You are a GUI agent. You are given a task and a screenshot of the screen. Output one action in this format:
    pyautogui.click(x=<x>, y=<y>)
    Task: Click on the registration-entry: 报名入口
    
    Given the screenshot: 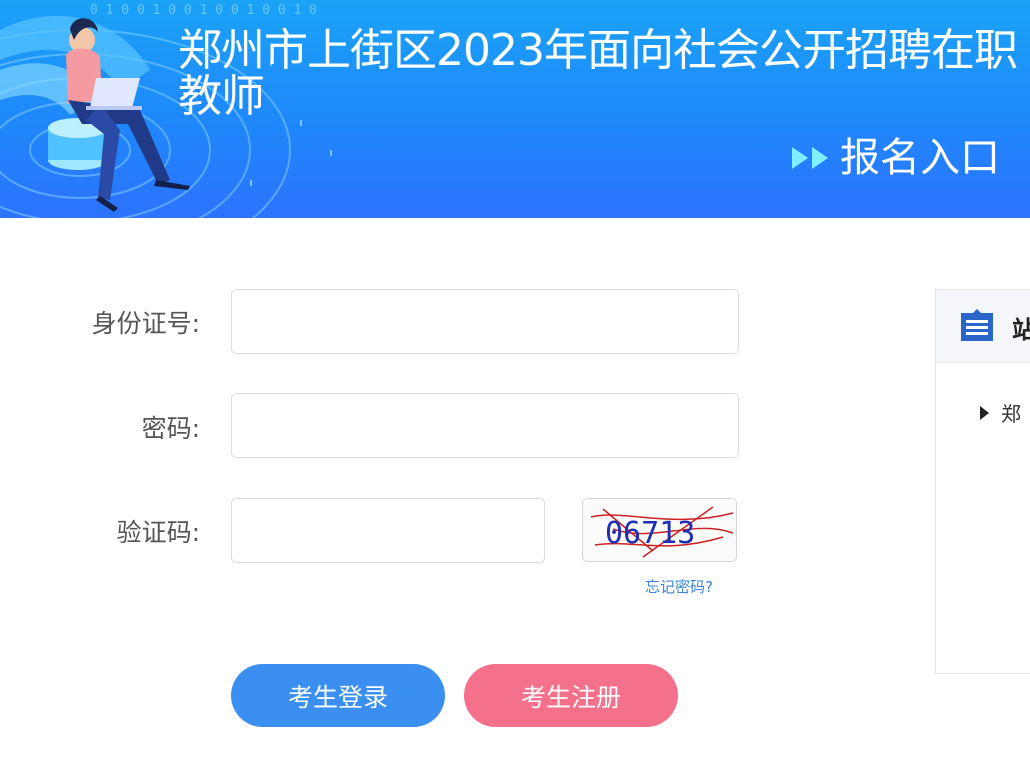 What is the action you would take?
    pyautogui.click(x=896, y=158)
    